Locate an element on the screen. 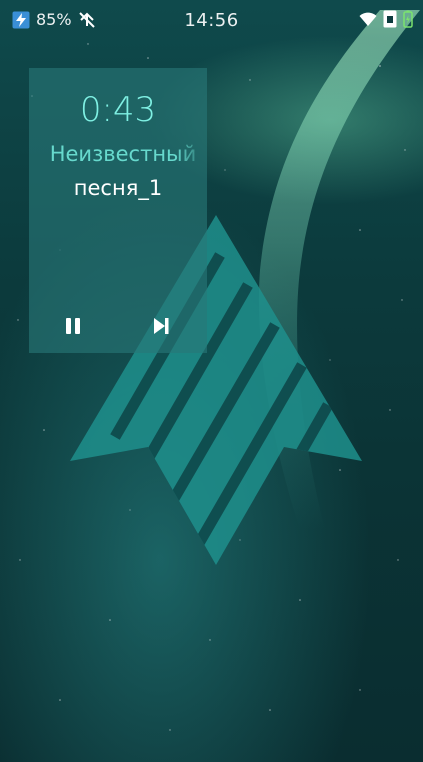 This screenshot has height=762, width=423. elapsed-time: 0:43 is located at coordinates (118, 110).